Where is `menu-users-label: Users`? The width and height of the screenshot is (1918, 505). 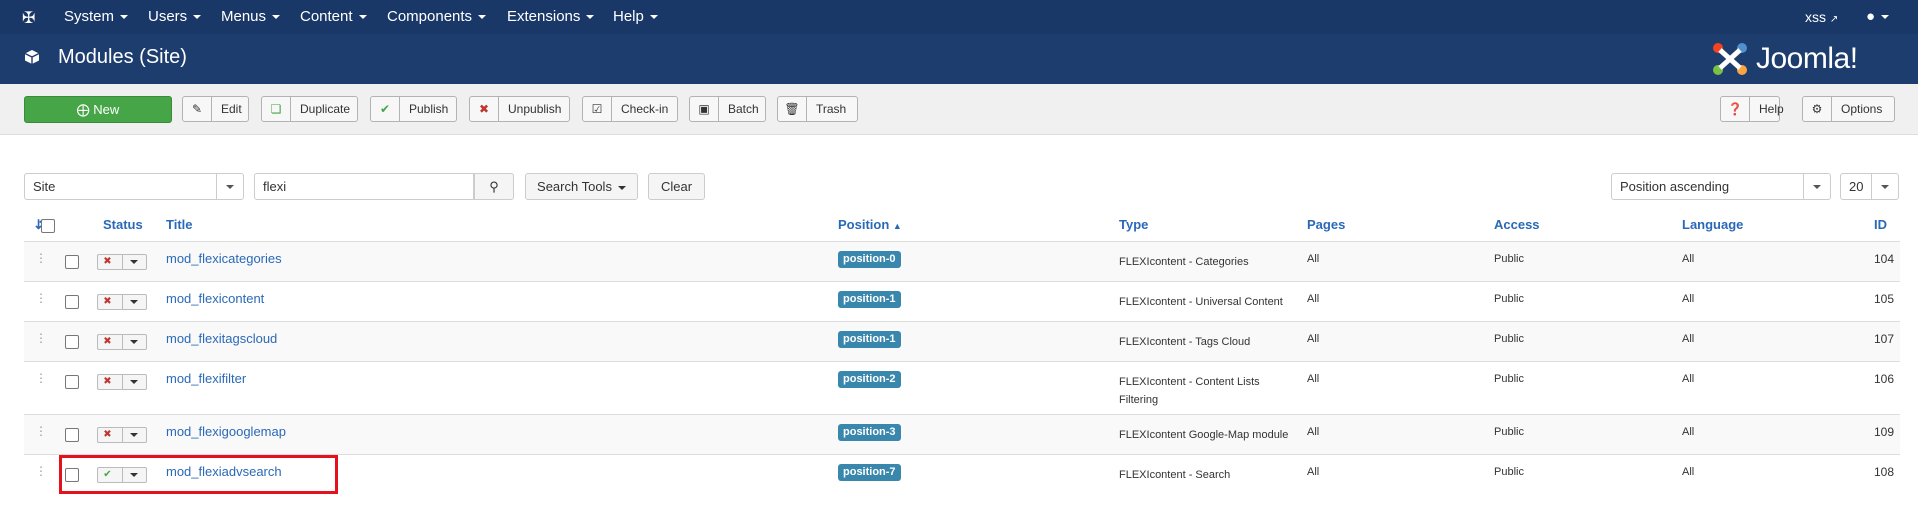 menu-users-label: Users is located at coordinates (168, 16).